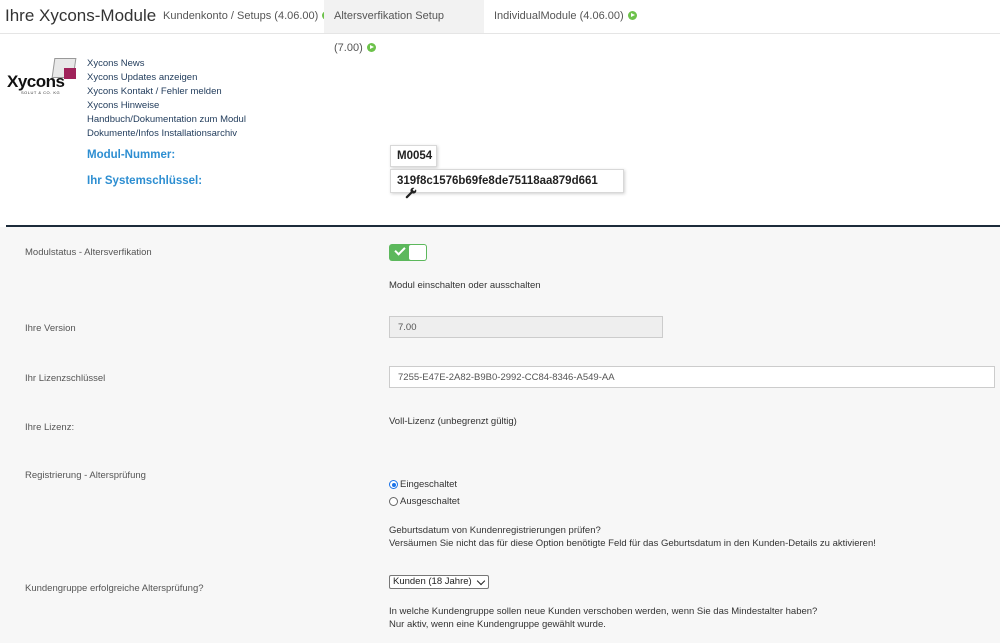 The image size is (1000, 643). I want to click on version-input, so click(526, 327).